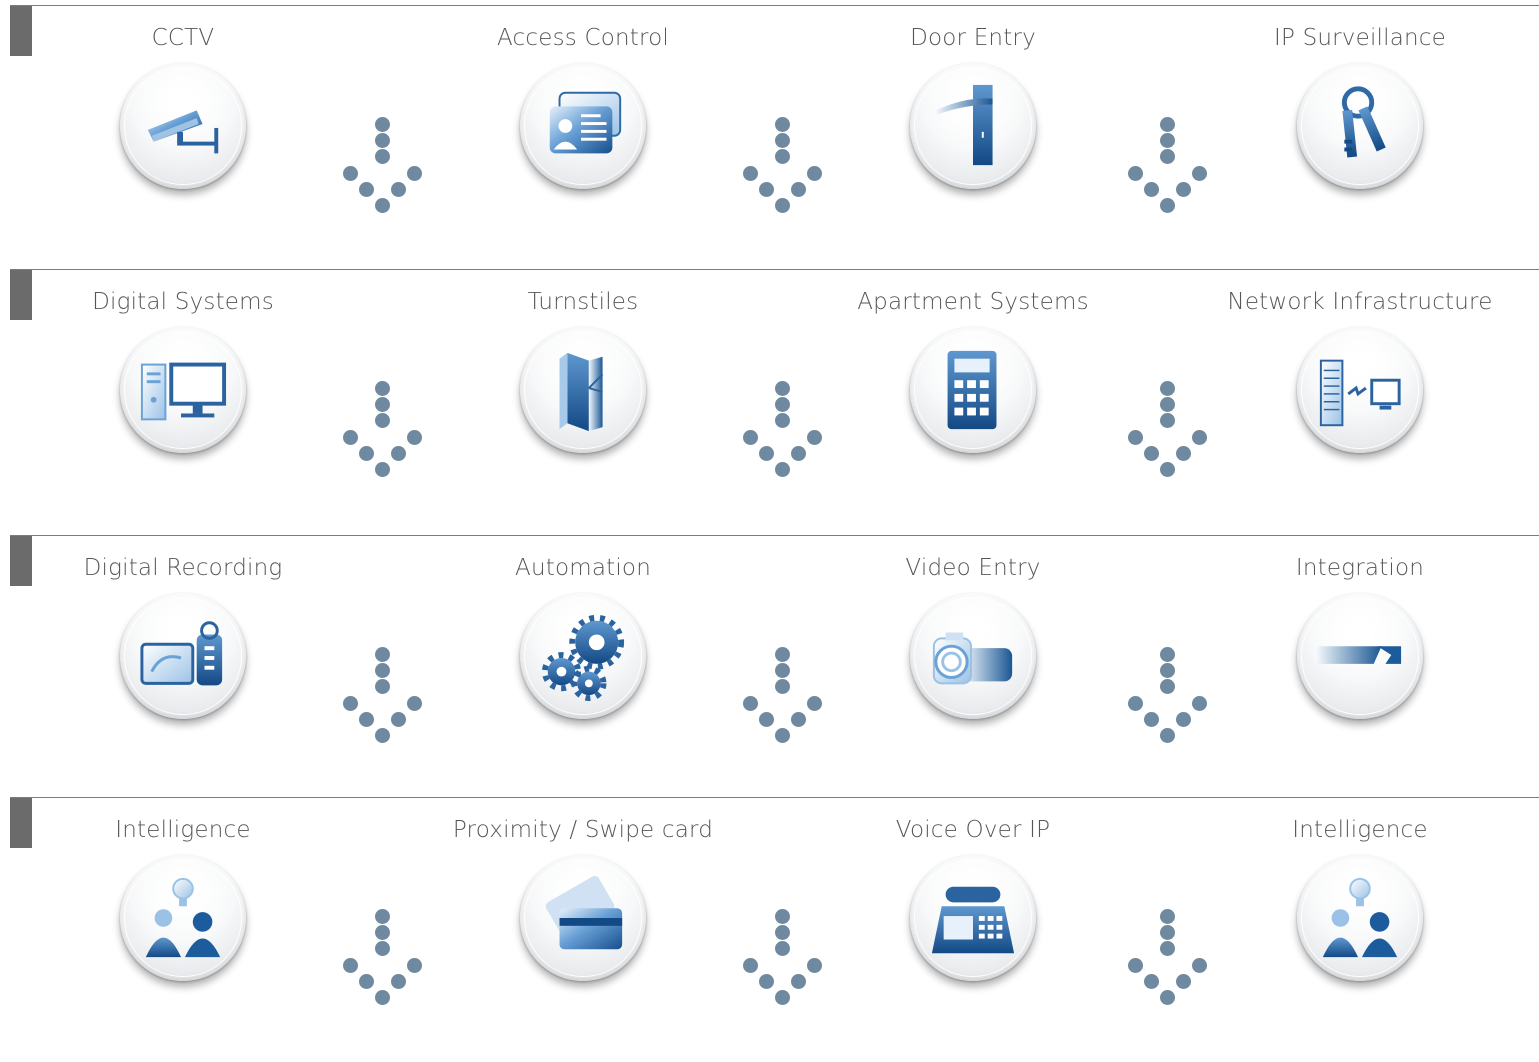 This screenshot has width=1539, height=1062. What do you see at coordinates (583, 302) in the screenshot?
I see `service-label: Turnstiles` at bounding box center [583, 302].